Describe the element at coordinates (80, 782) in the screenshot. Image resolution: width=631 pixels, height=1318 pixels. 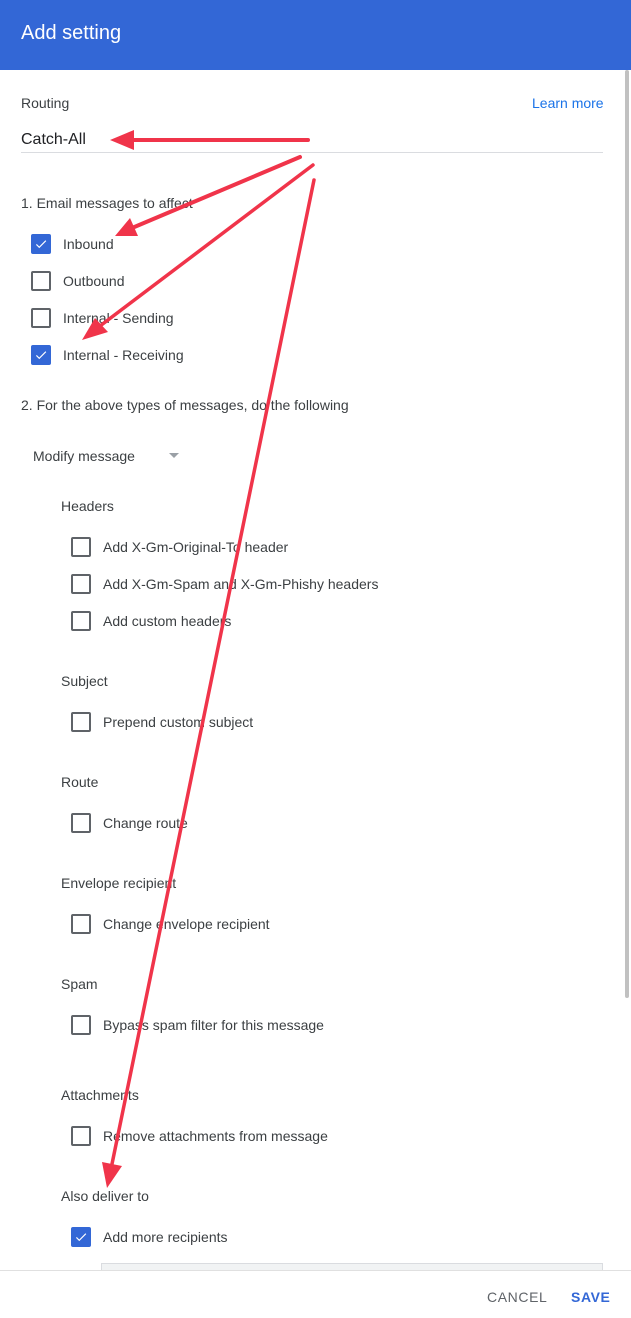
I see `route-section-title: Route` at that location.